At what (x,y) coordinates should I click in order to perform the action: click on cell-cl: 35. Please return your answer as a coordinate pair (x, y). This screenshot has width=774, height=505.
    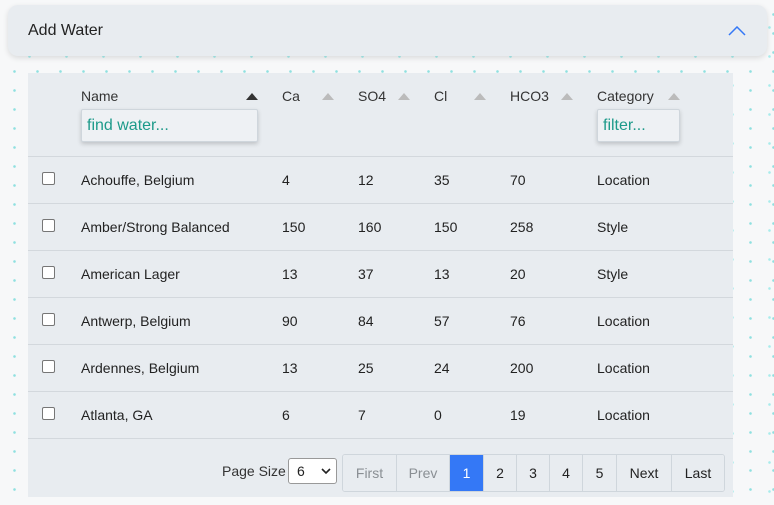
    Looking at the image, I should click on (442, 180).